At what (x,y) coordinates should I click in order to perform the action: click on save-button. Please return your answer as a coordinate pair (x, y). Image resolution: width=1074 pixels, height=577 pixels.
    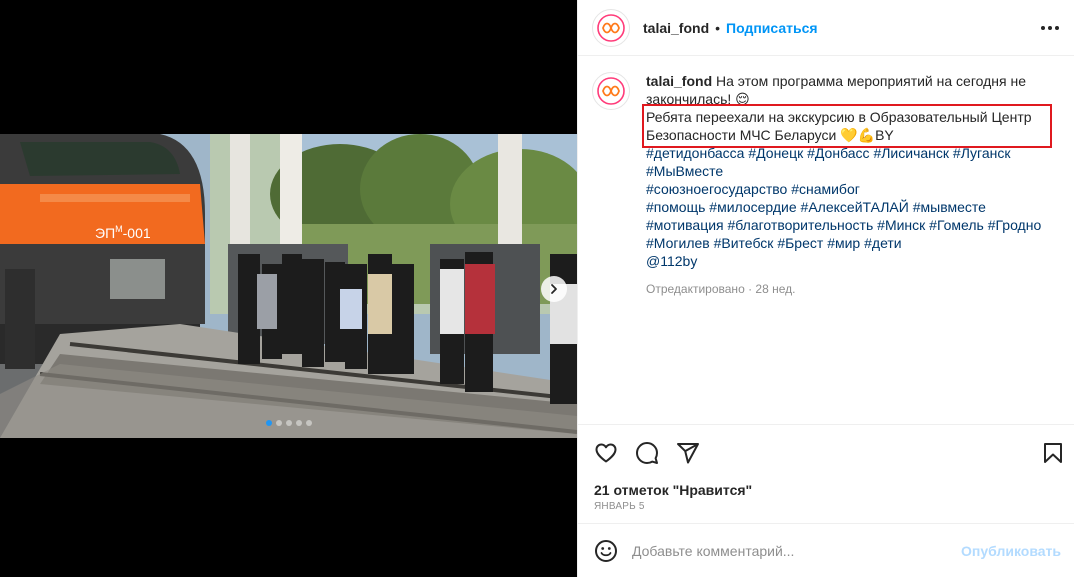
    Looking at the image, I should click on (1053, 455).